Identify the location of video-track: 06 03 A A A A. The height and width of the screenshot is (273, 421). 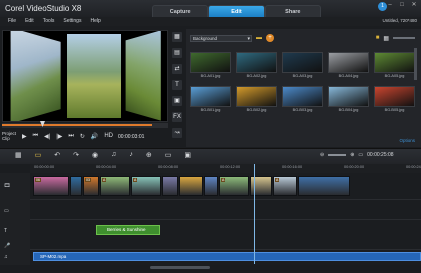
(225, 186).